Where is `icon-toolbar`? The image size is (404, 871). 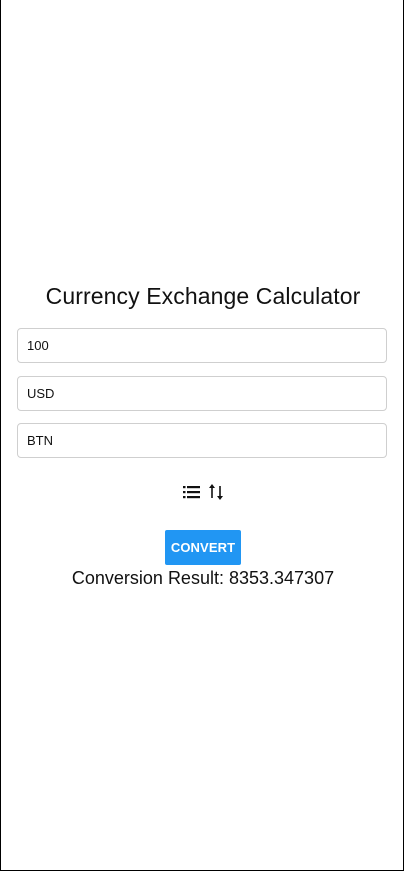 icon-toolbar is located at coordinates (202, 492).